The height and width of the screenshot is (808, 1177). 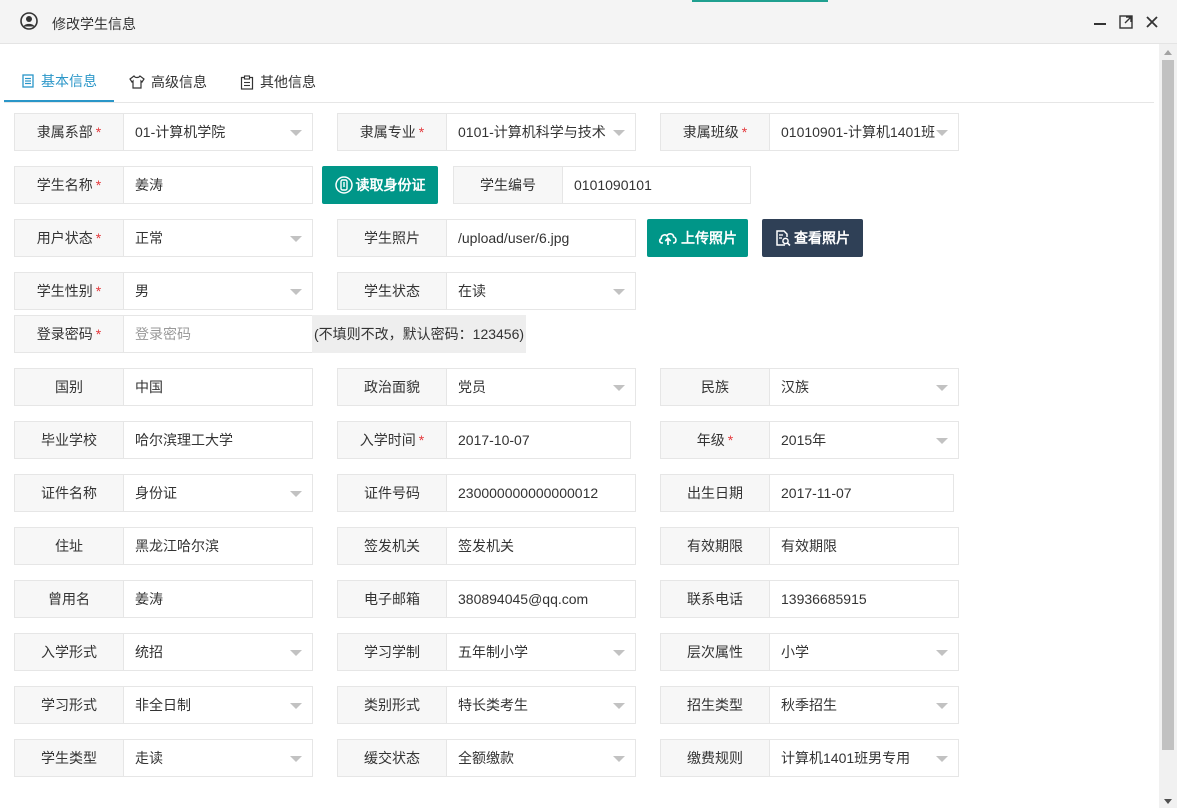 I want to click on maximize-icon, so click(x=1126, y=22).